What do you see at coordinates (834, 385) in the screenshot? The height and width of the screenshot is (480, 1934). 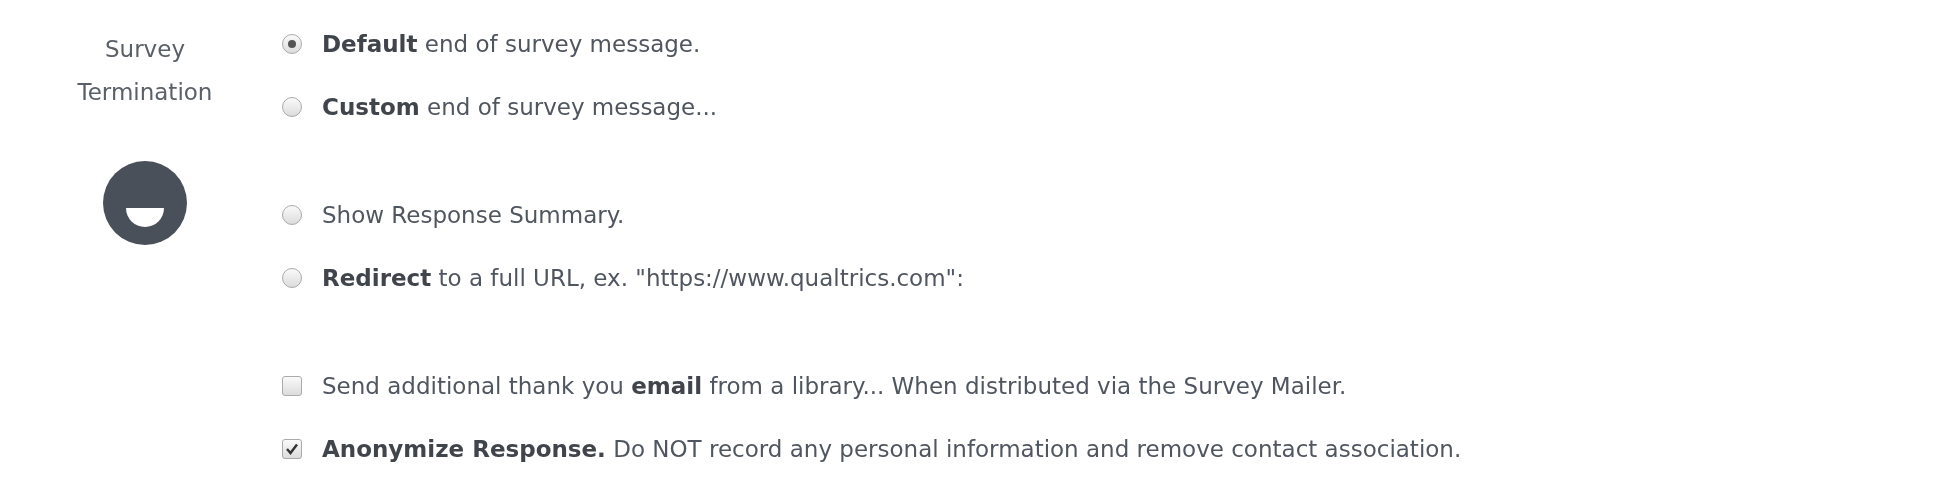 I see `option-label: Send additional thank you email from a library... When distributed via the Survey Mailer.` at bounding box center [834, 385].